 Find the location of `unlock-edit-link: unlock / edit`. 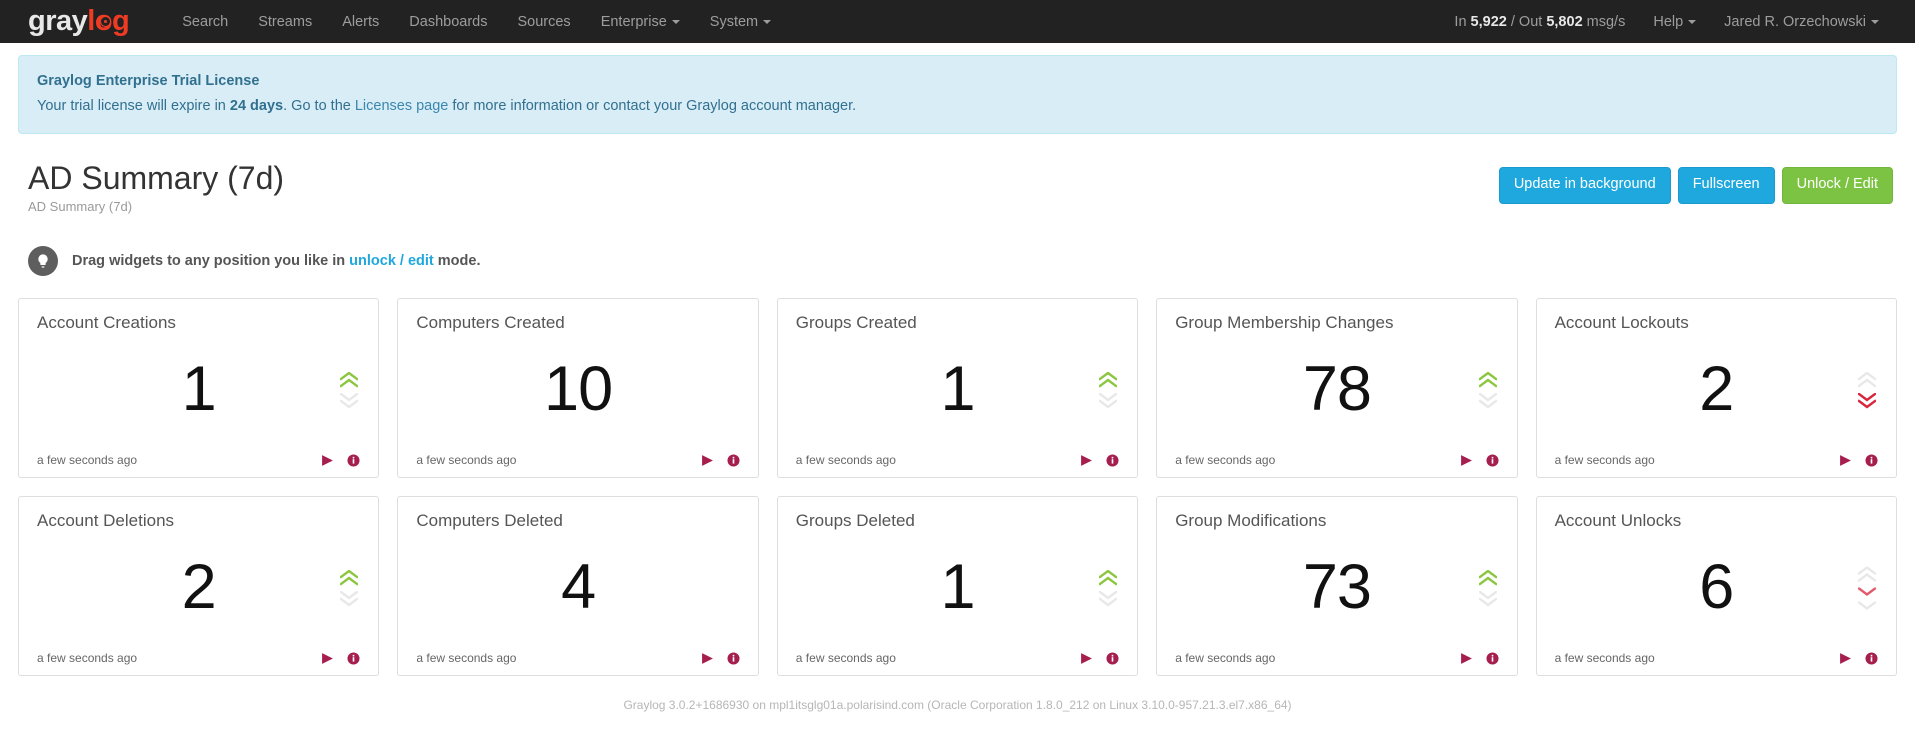

unlock-edit-link: unlock / edit is located at coordinates (391, 261).